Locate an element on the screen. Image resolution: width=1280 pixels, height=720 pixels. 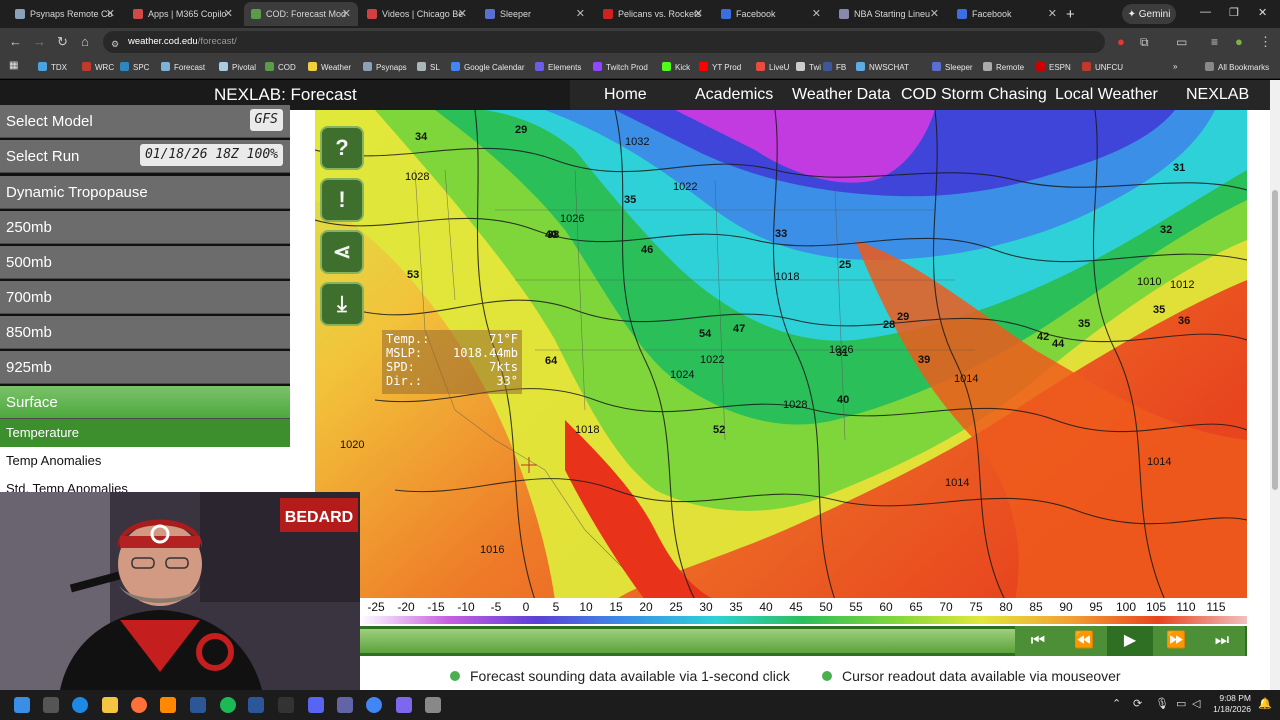
forward-icon: → is located at coordinates (39, 42).